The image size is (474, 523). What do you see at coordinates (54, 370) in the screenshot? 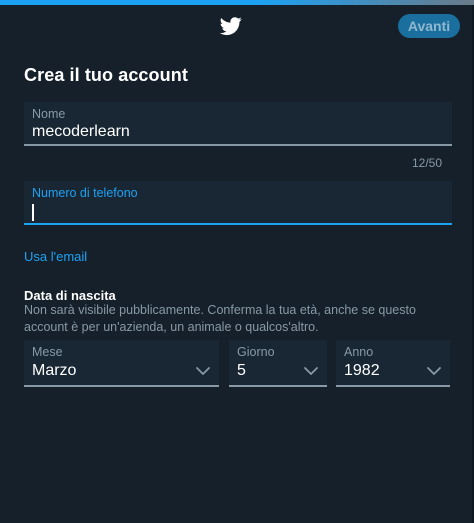
I see `month-select-value: Marzo` at bounding box center [54, 370].